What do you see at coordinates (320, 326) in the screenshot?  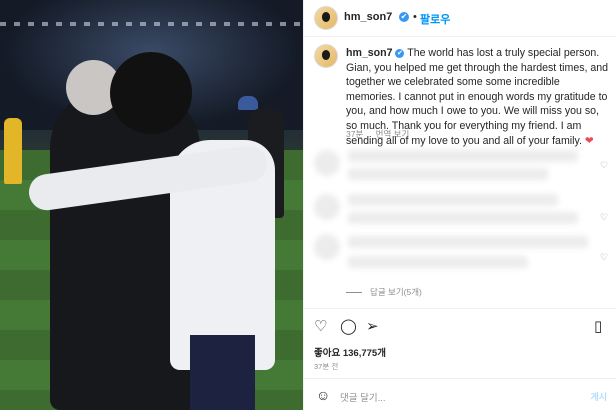 I see `heart-icon: ♡` at bounding box center [320, 326].